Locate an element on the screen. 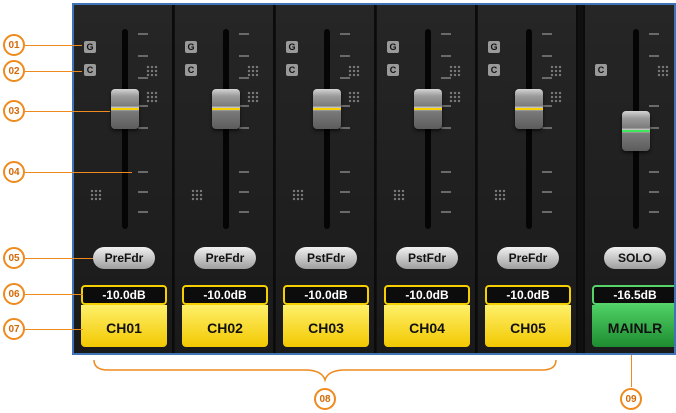 The image size is (676, 413). channel-strip-mainlr: C SOLO -16.5dB MAINLR is located at coordinates (628, 179).